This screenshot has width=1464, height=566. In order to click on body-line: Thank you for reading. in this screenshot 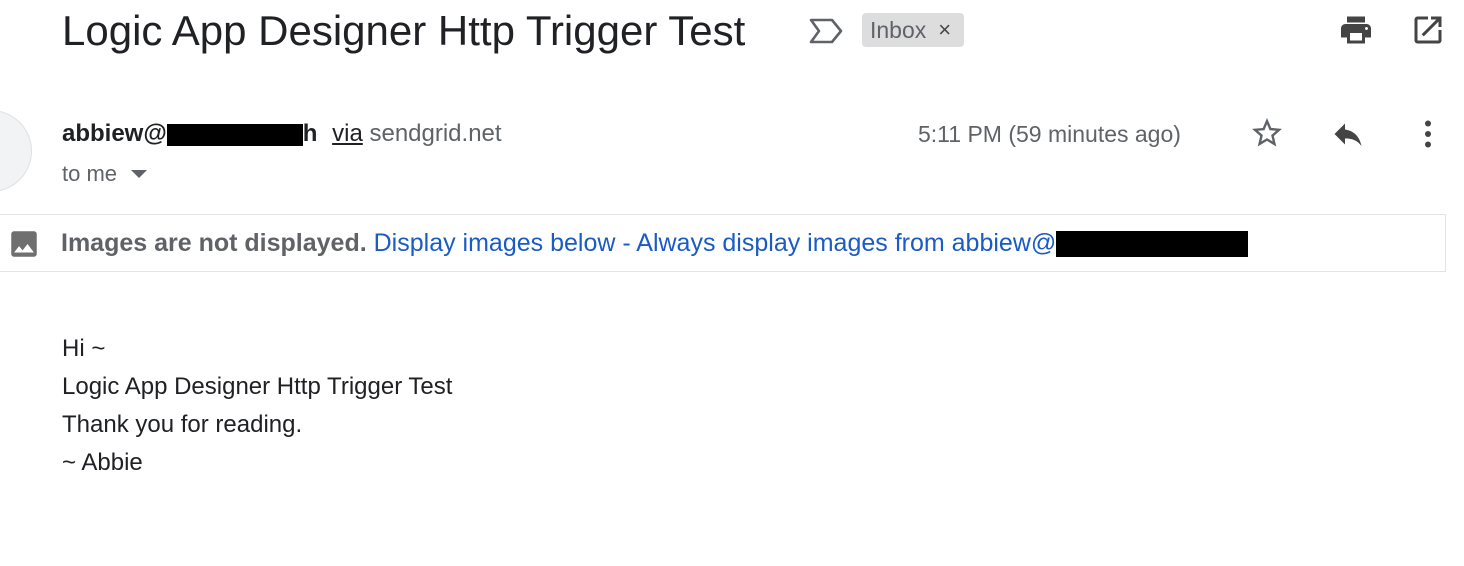, I will do `click(182, 424)`.